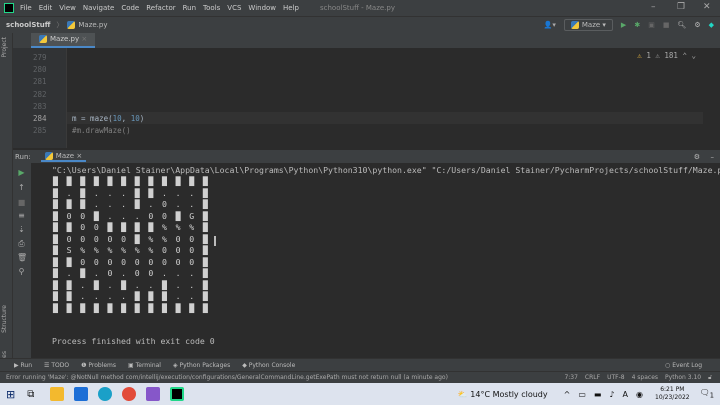  I want to click on line-number: 285, so click(40, 130).